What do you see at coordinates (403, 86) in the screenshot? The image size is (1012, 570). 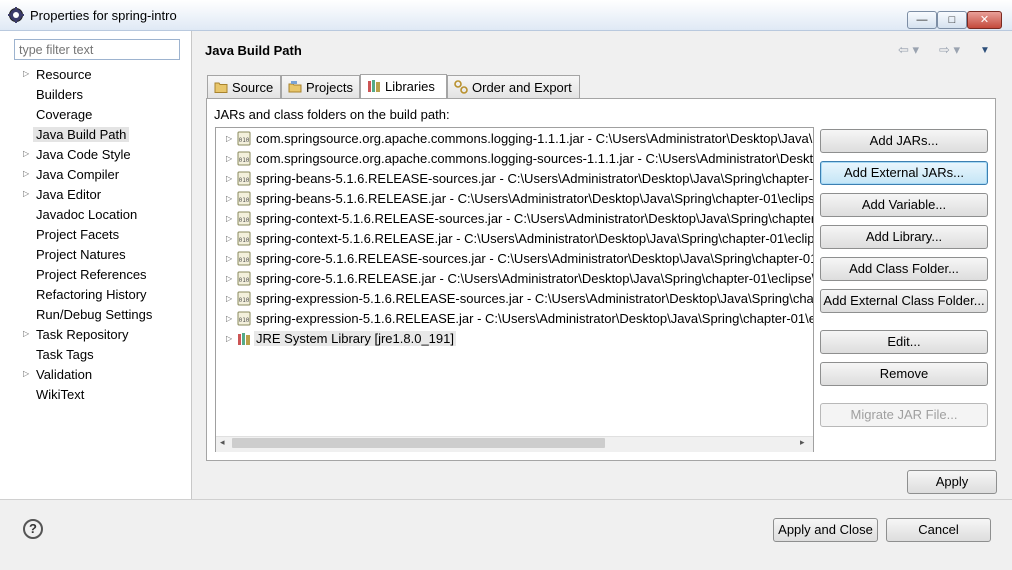 I see `tab-libraries: Libraries` at bounding box center [403, 86].